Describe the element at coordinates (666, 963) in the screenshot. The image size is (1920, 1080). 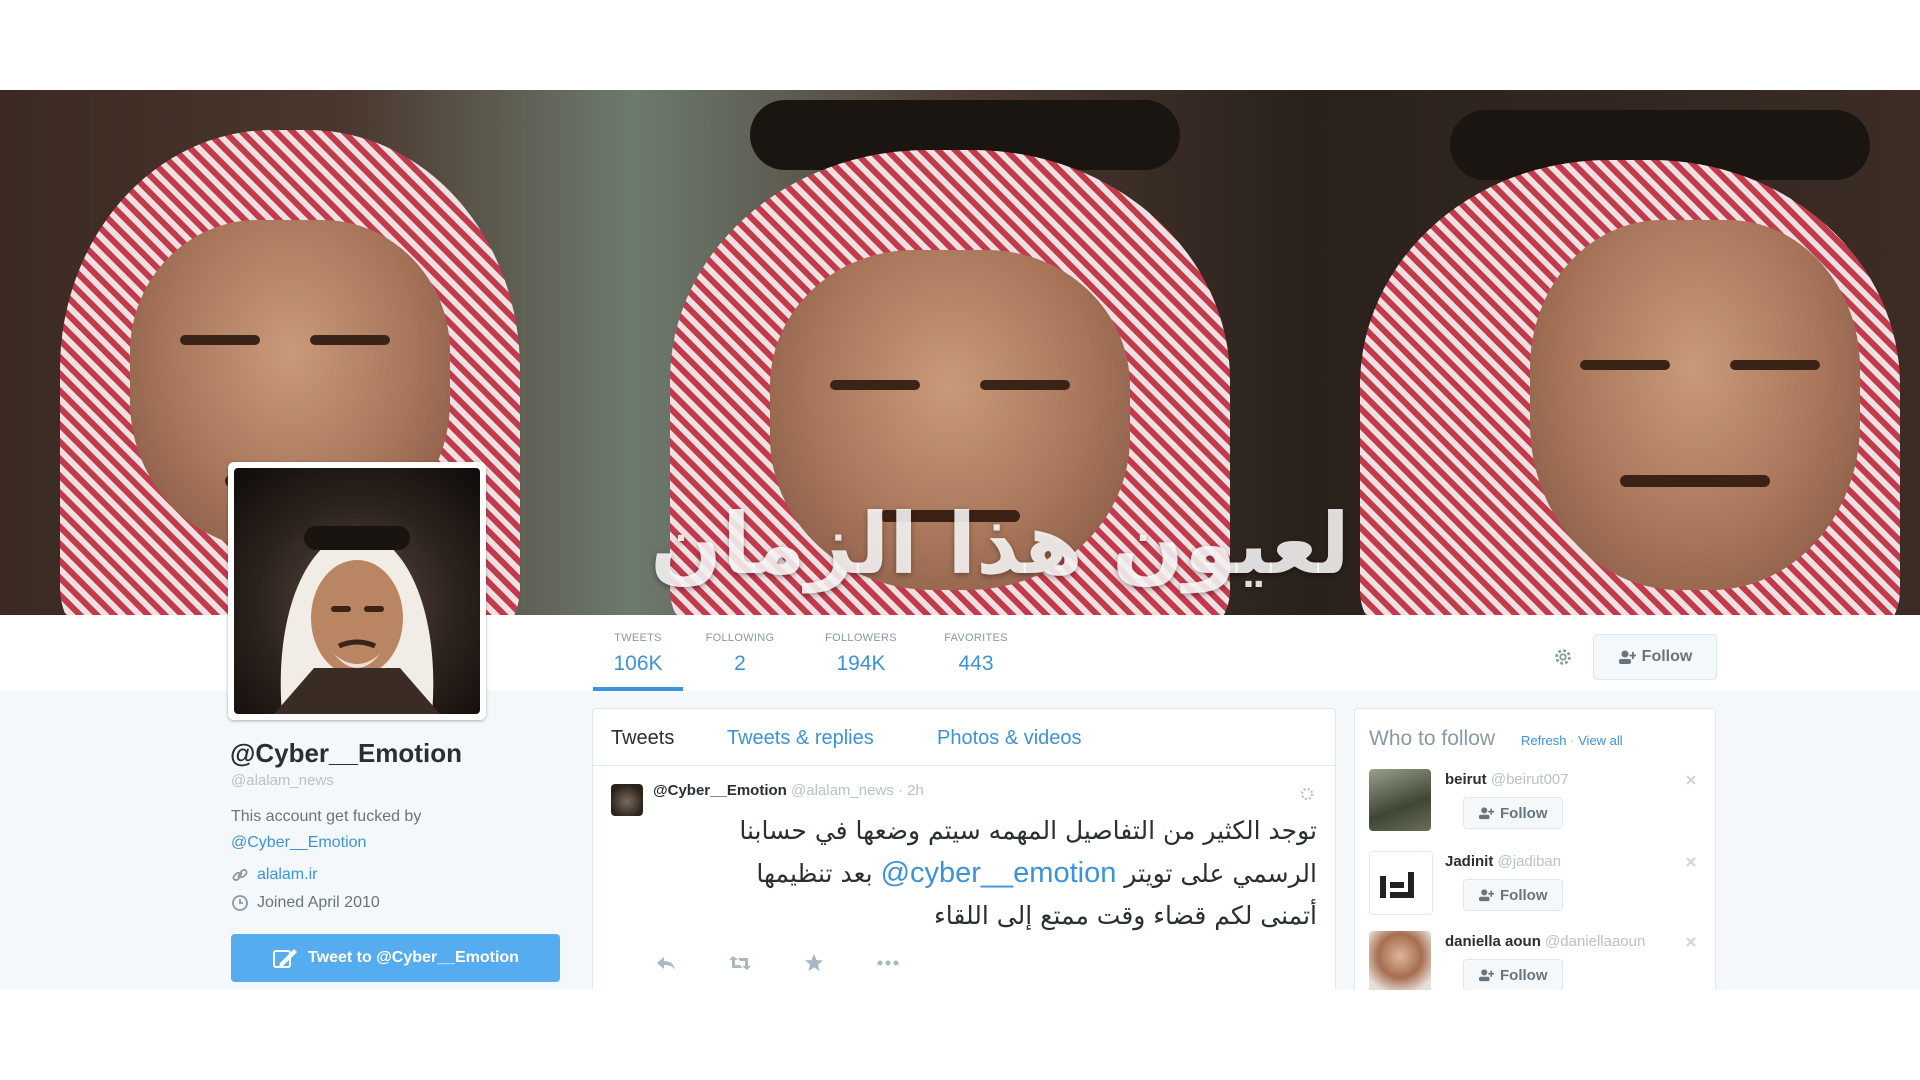
I see `reply-button` at that location.